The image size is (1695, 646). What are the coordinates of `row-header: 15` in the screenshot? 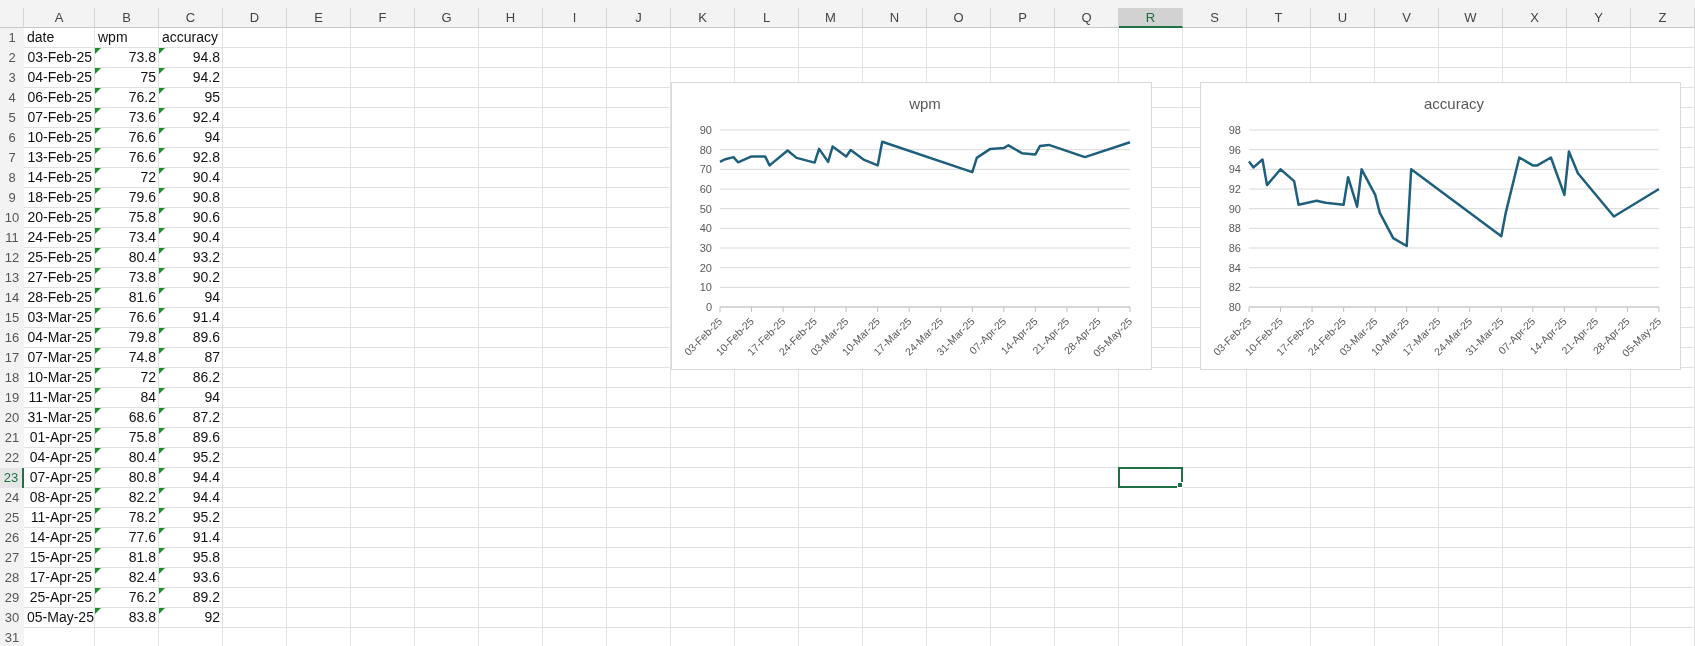 It's located at (12, 318).